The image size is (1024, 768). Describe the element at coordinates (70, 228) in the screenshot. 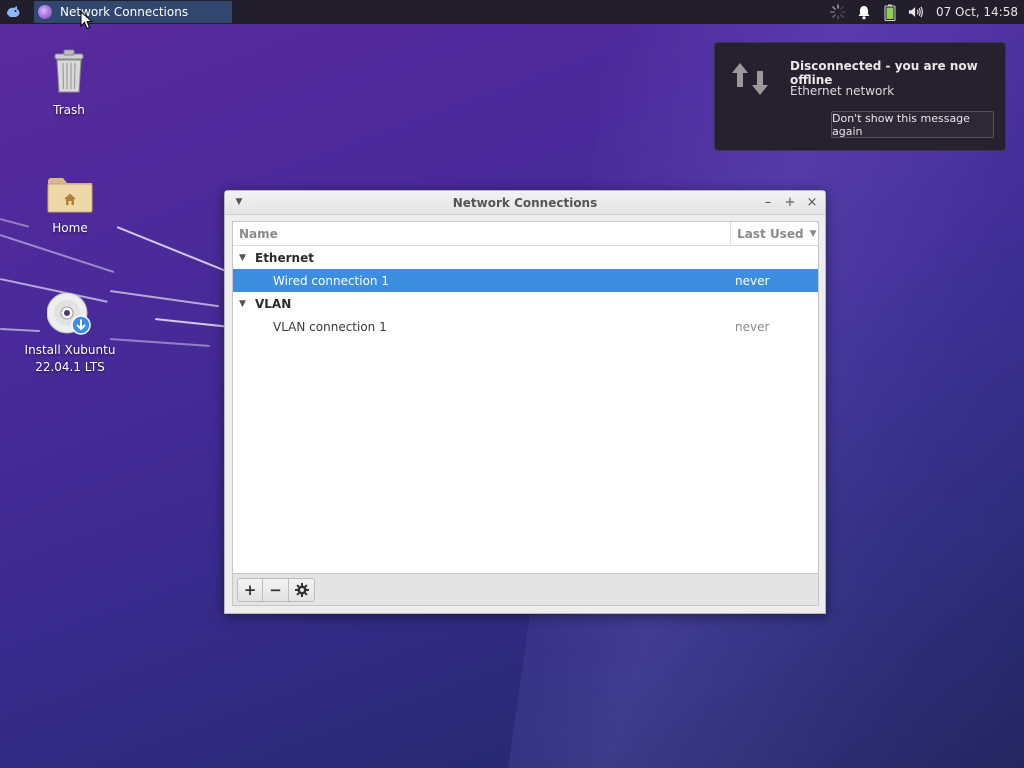

I see `desktop-icon-label: Home` at that location.